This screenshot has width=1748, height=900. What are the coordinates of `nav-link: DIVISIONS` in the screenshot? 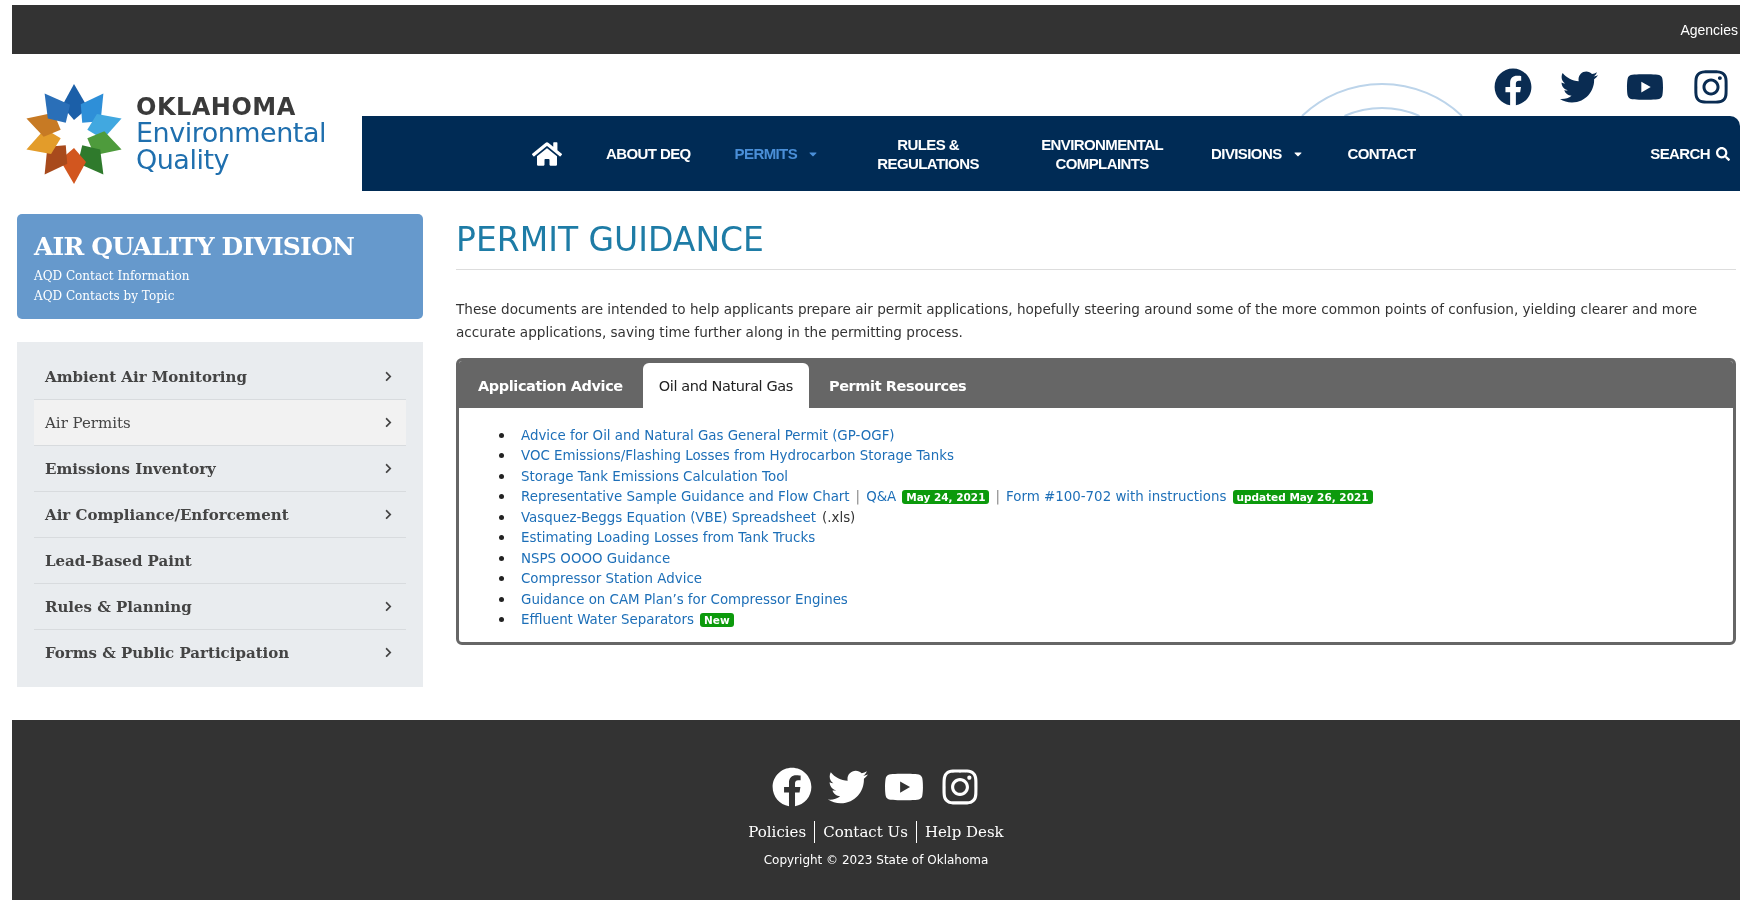 It's located at (1257, 153).